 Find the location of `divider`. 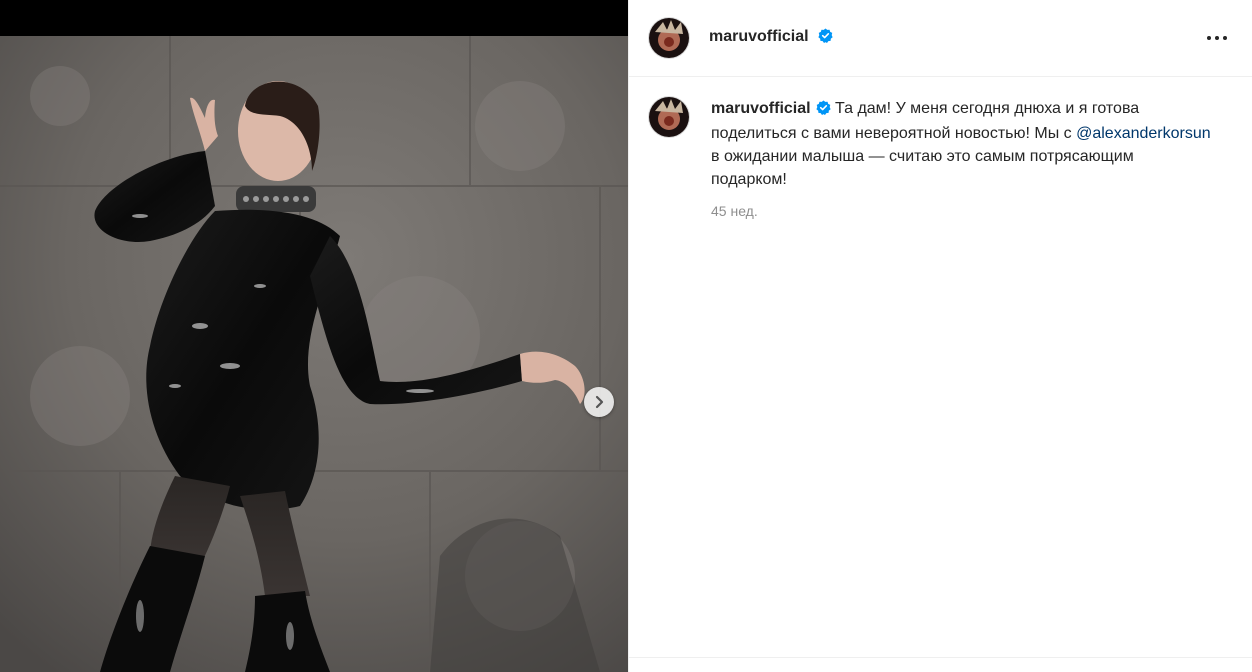

divider is located at coordinates (940, 657).